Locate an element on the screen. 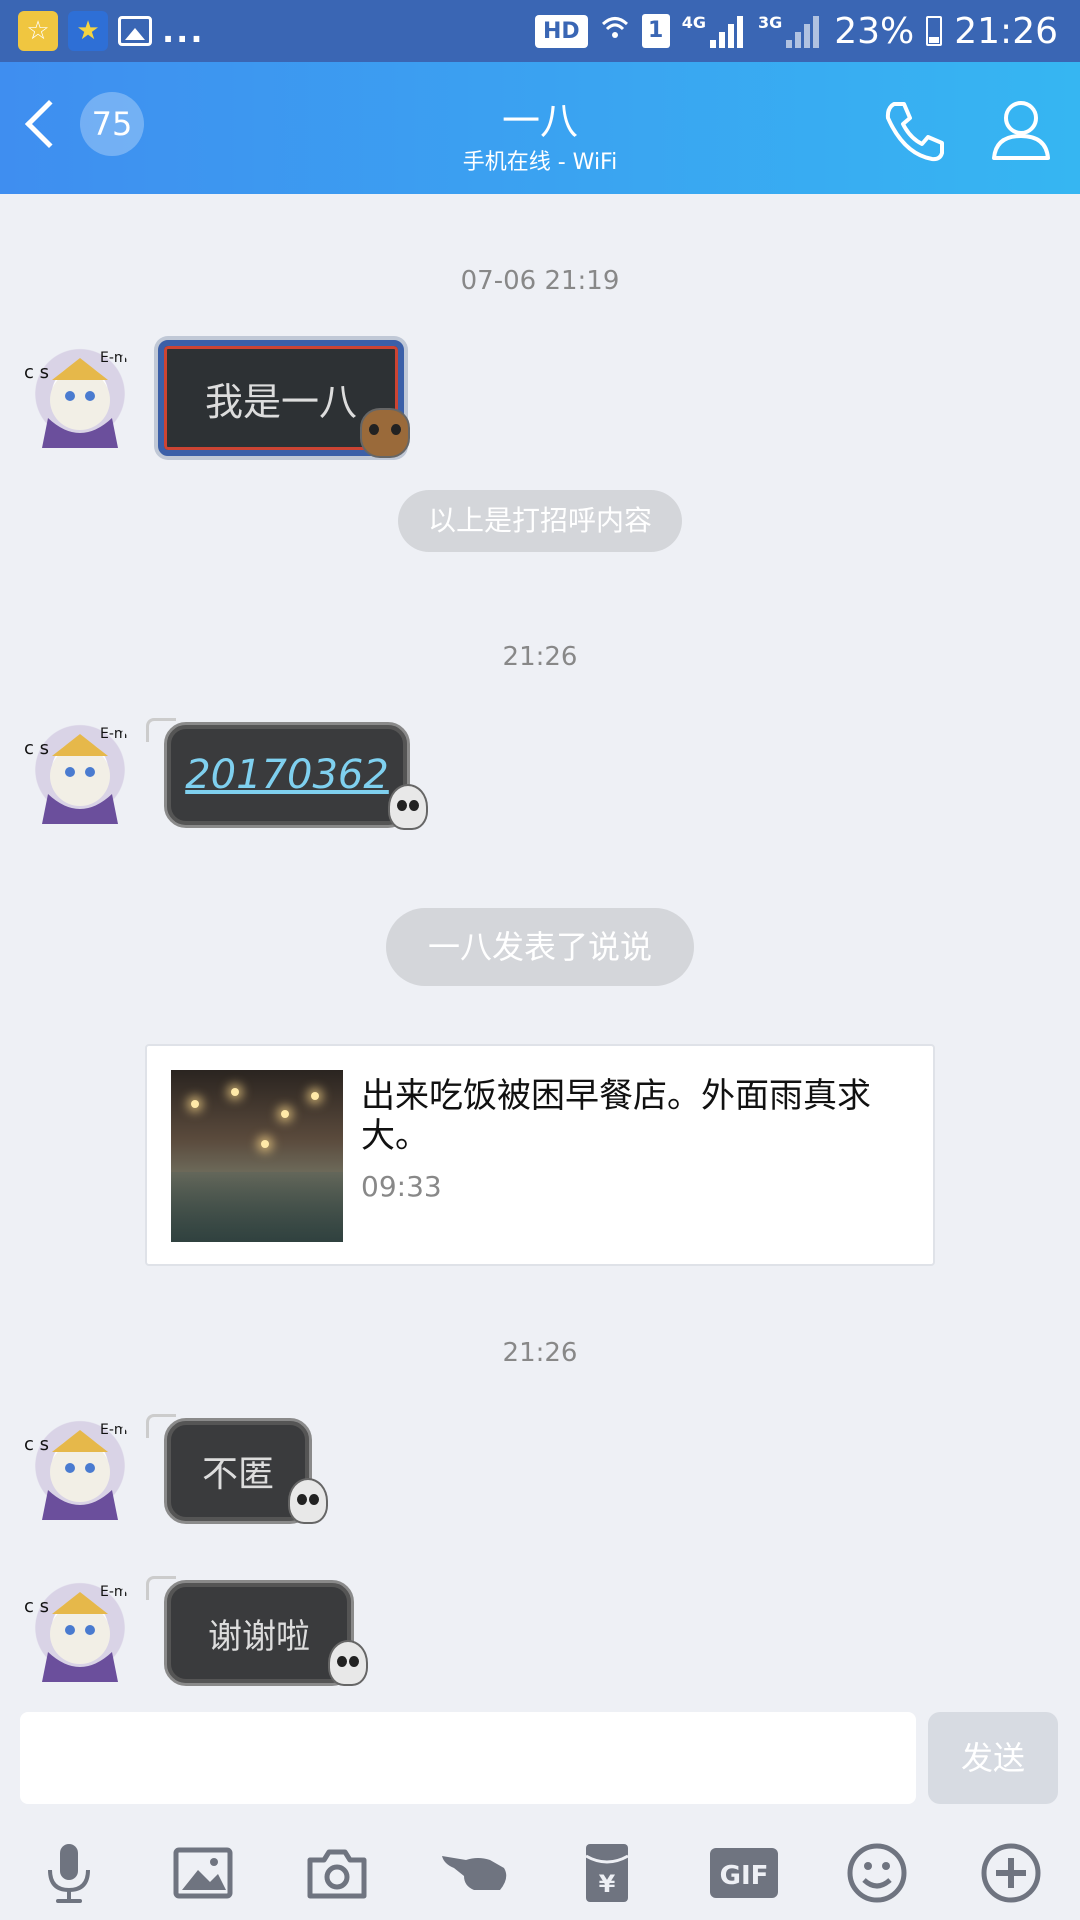 The height and width of the screenshot is (1920, 1080). message-text: 我是一八 is located at coordinates (280, 401).